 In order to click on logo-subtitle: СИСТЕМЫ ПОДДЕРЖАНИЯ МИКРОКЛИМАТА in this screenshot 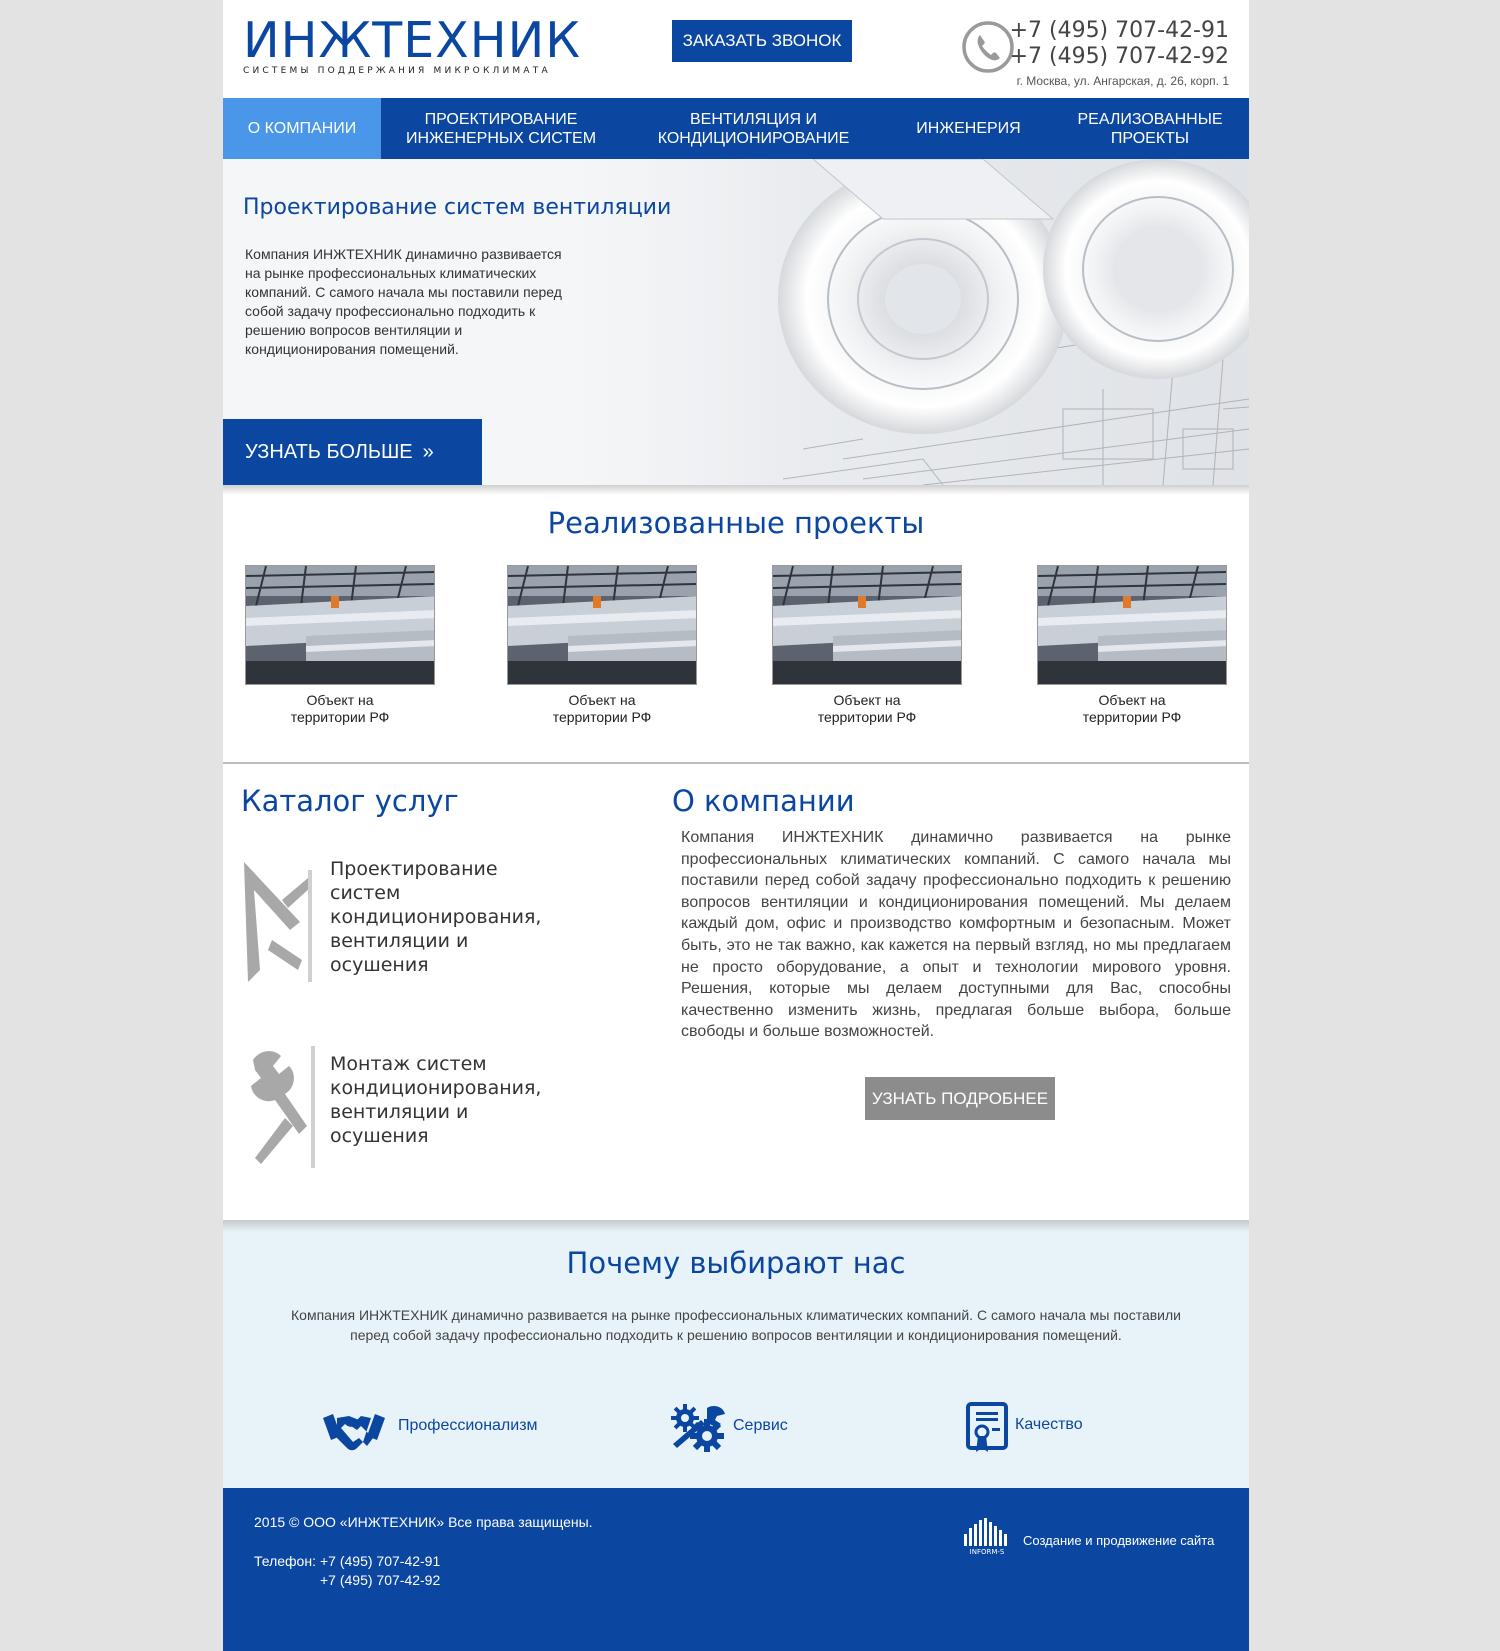, I will do `click(397, 71)`.